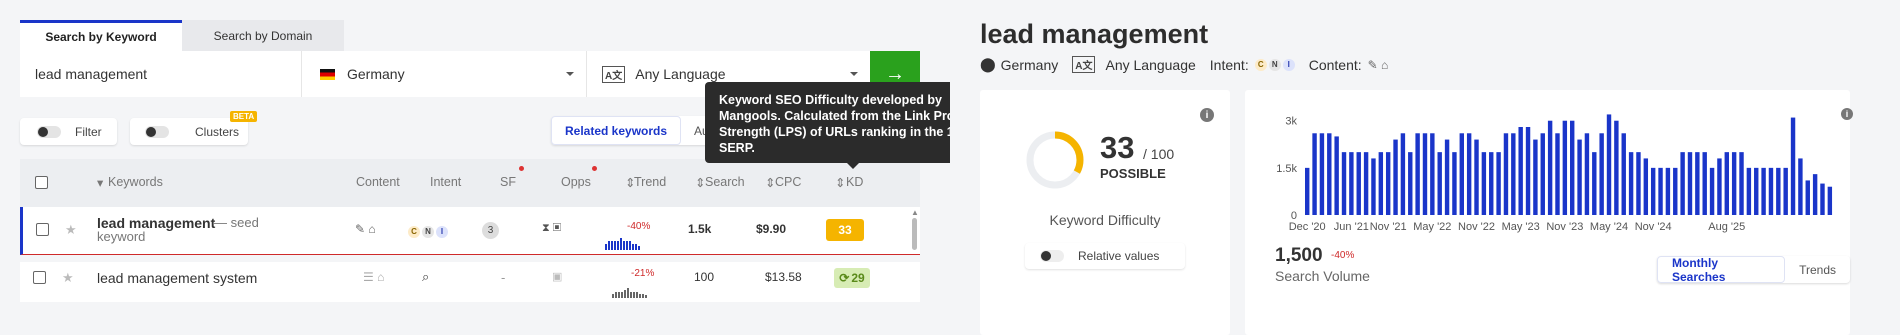 The height and width of the screenshot is (335, 1900). I want to click on col-keywords: Keywords, so click(135, 182).